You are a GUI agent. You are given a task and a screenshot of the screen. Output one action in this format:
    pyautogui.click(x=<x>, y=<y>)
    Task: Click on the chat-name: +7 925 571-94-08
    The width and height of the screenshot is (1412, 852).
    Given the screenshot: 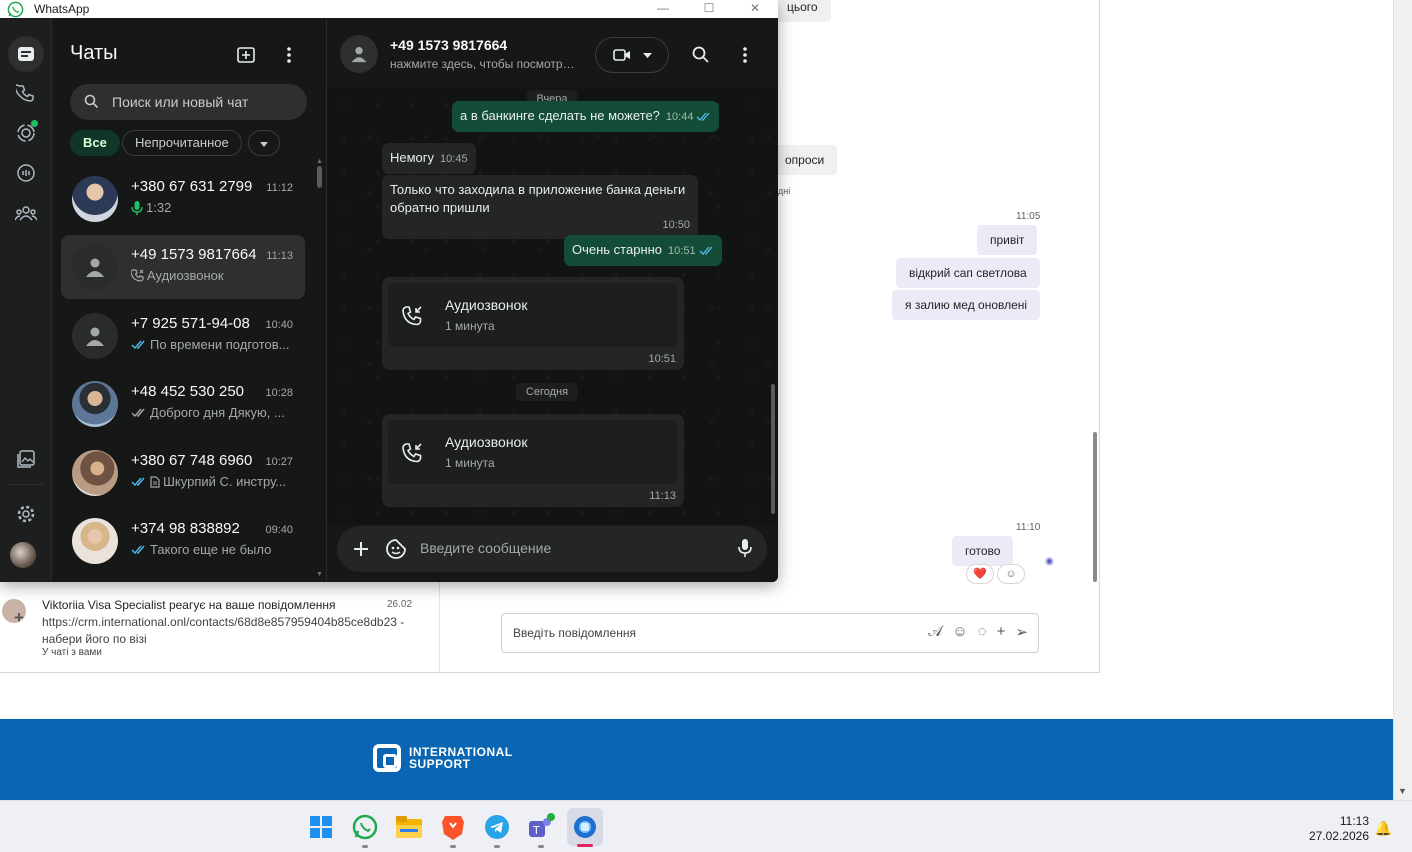 What is the action you would take?
    pyautogui.click(x=190, y=323)
    